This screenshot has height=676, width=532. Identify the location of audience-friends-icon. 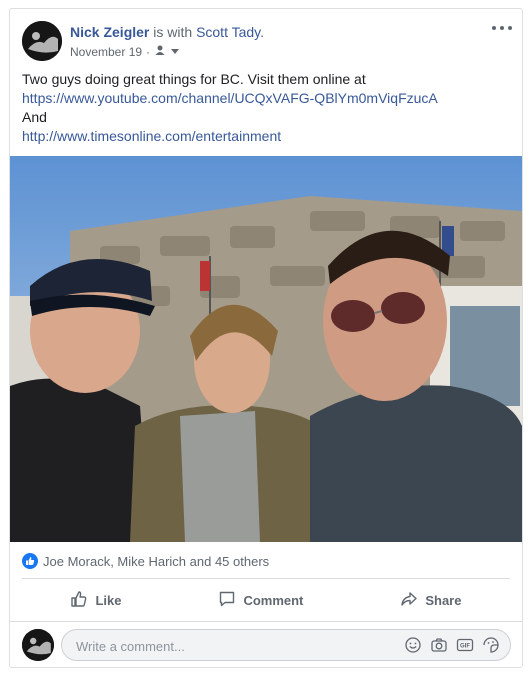
(160, 51).